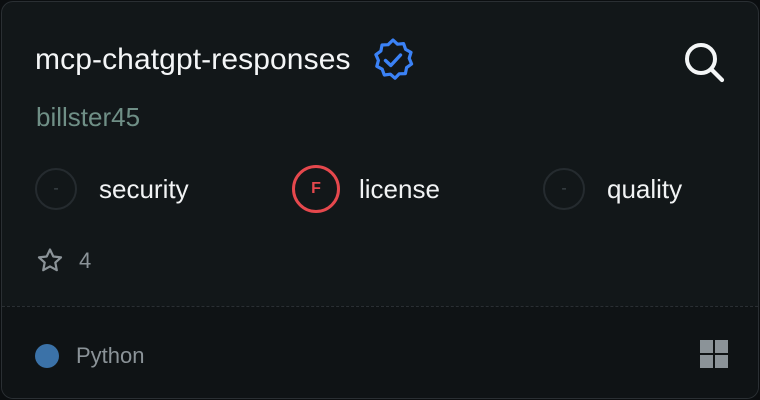 The image size is (760, 400). Describe the element at coordinates (714, 354) in the screenshot. I see `windows-icon` at that location.